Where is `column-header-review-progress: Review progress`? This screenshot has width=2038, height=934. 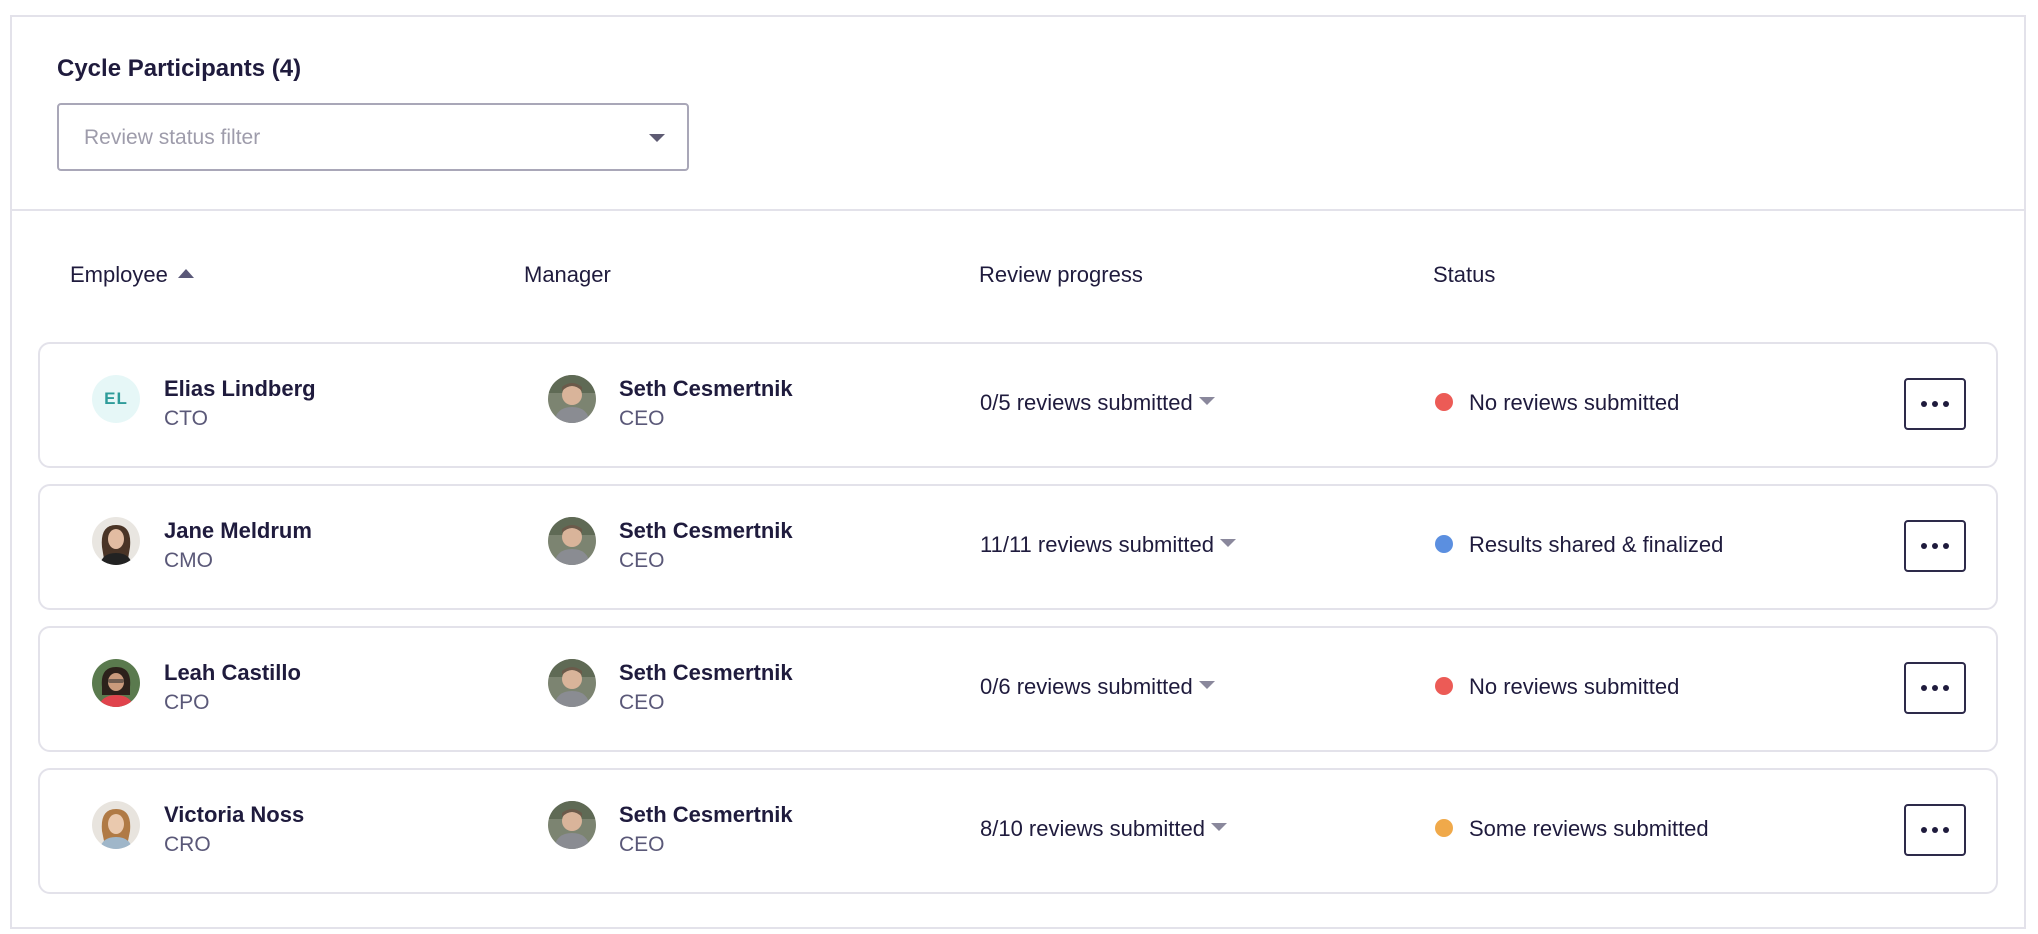 column-header-review-progress: Review progress is located at coordinates (1061, 274).